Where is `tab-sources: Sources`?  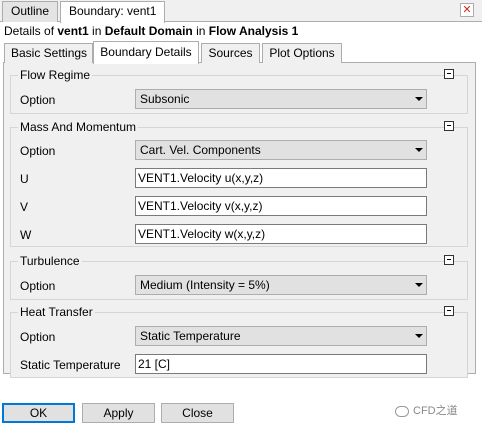 tab-sources: Sources is located at coordinates (230, 53).